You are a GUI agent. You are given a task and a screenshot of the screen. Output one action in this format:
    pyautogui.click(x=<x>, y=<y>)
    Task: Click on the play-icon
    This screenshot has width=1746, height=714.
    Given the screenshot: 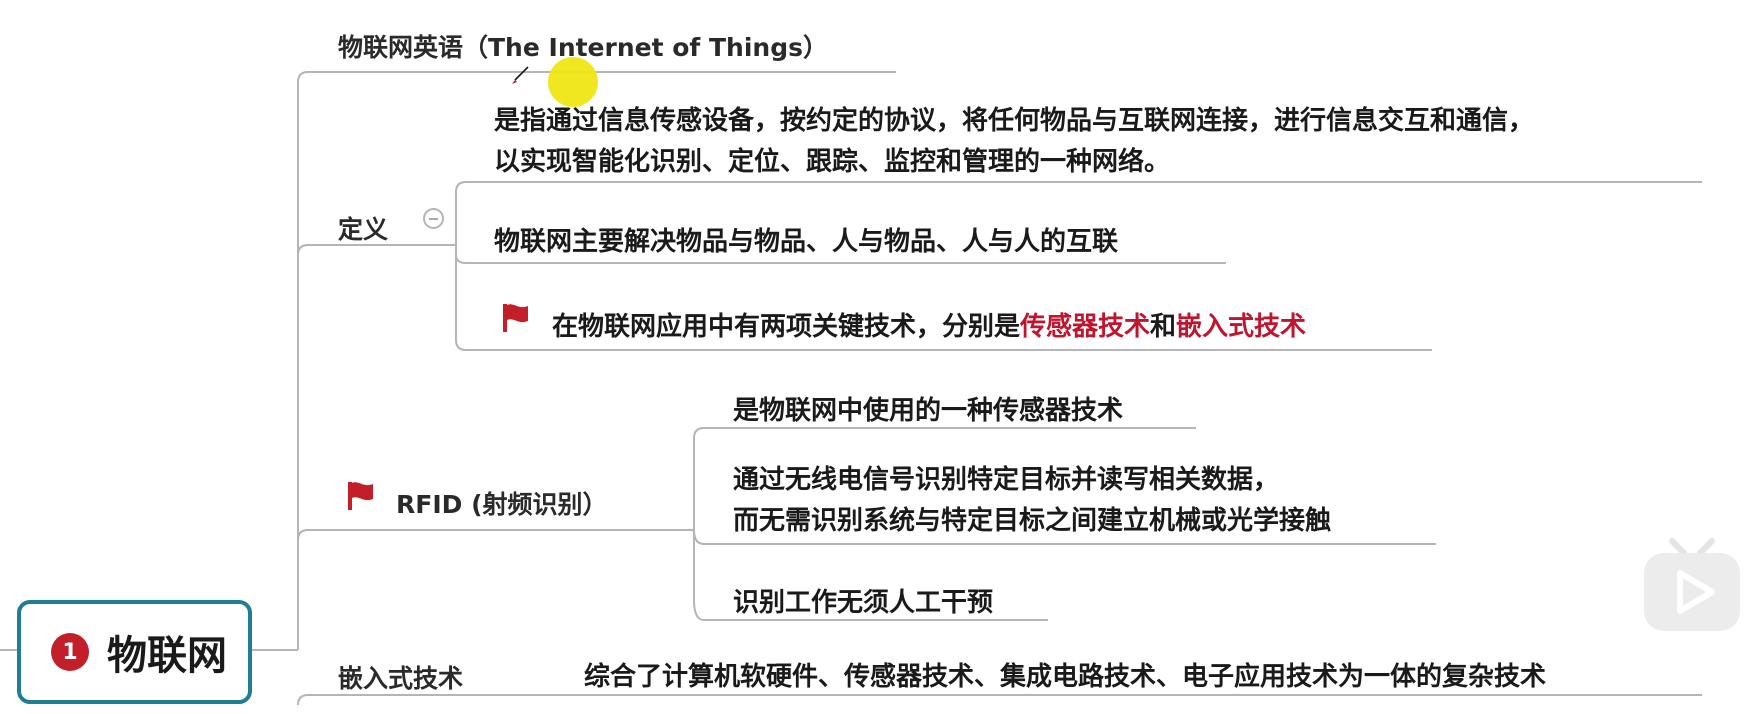 What is the action you would take?
    pyautogui.click(x=1692, y=585)
    